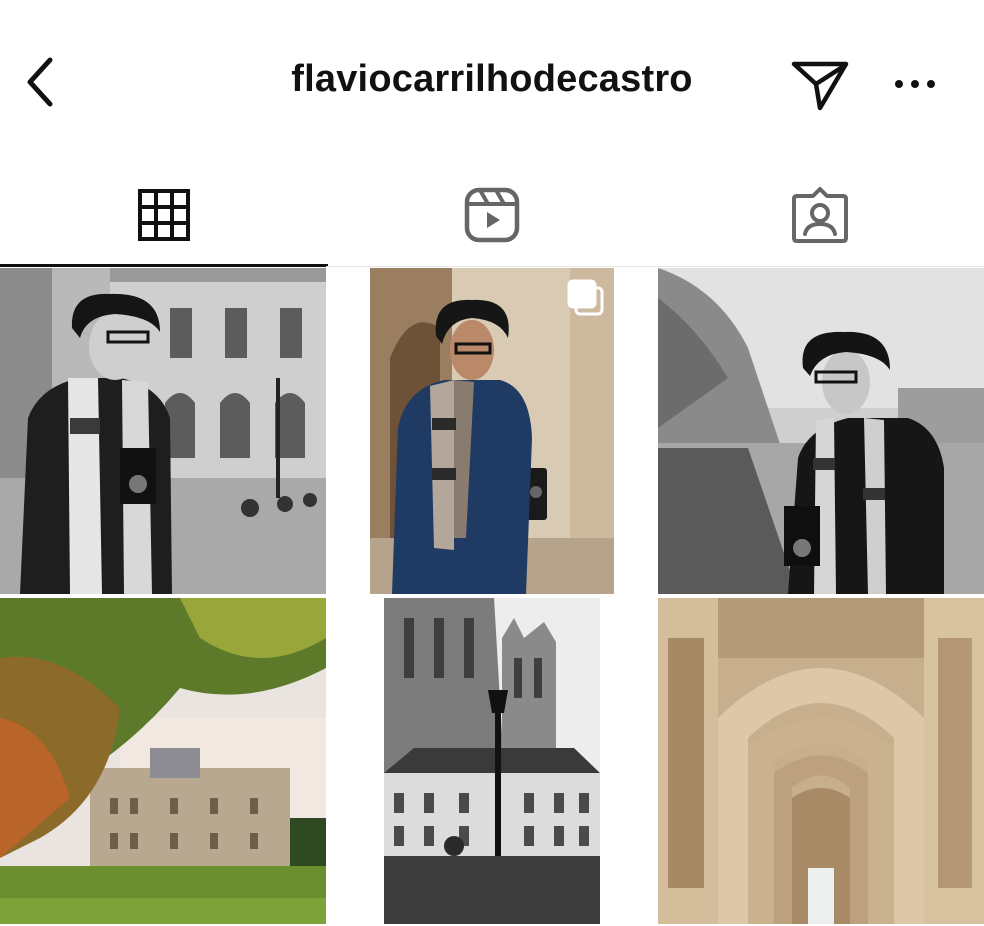 The width and height of the screenshot is (984, 926). I want to click on tab-posts, so click(164, 216).